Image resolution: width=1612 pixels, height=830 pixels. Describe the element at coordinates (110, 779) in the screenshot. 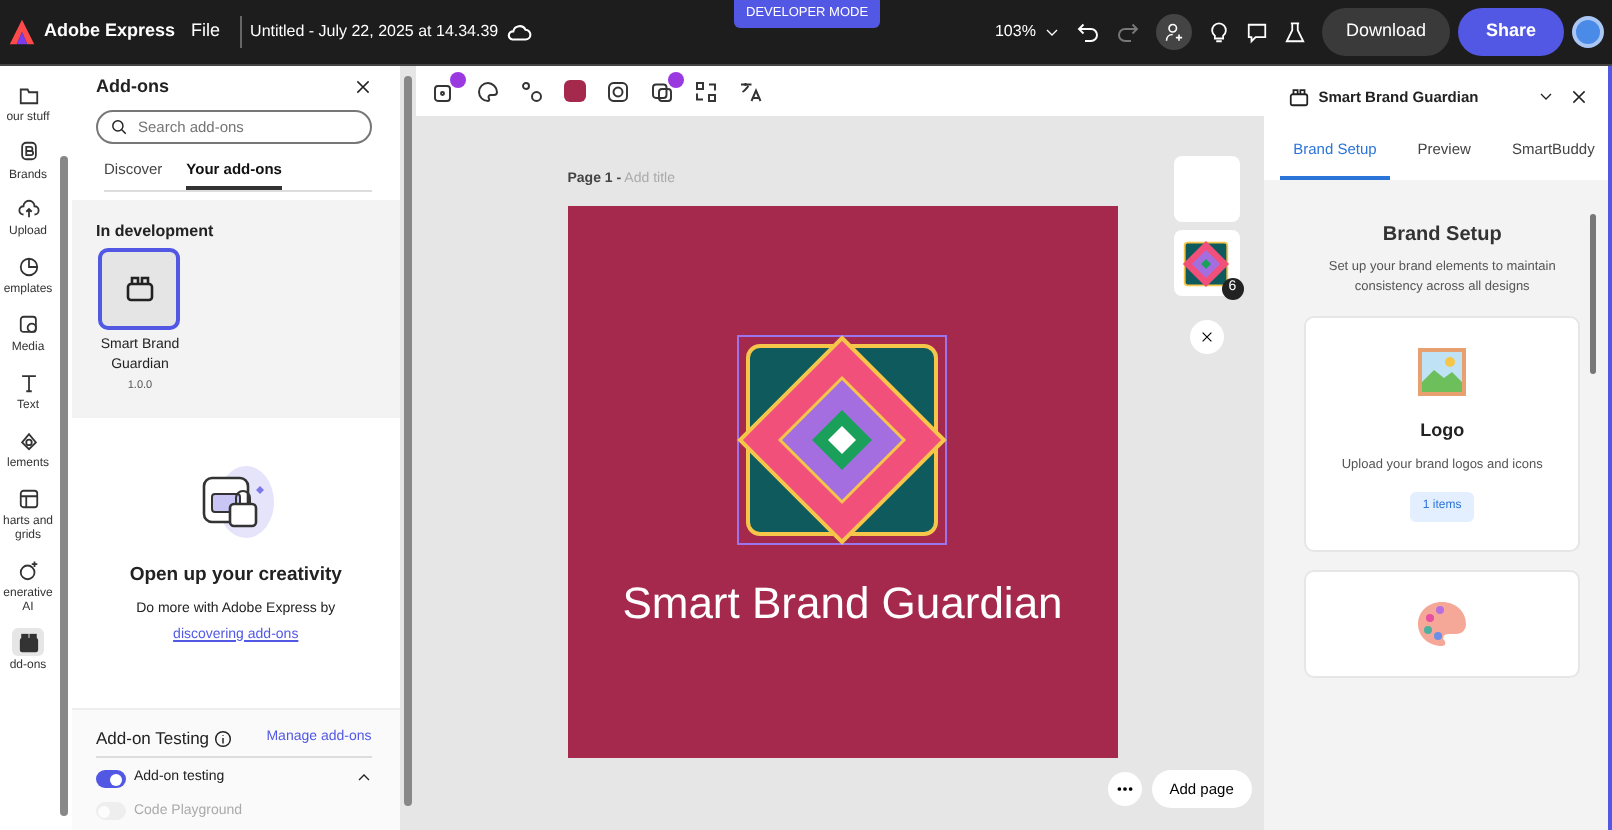

I see `toggle-switch` at that location.